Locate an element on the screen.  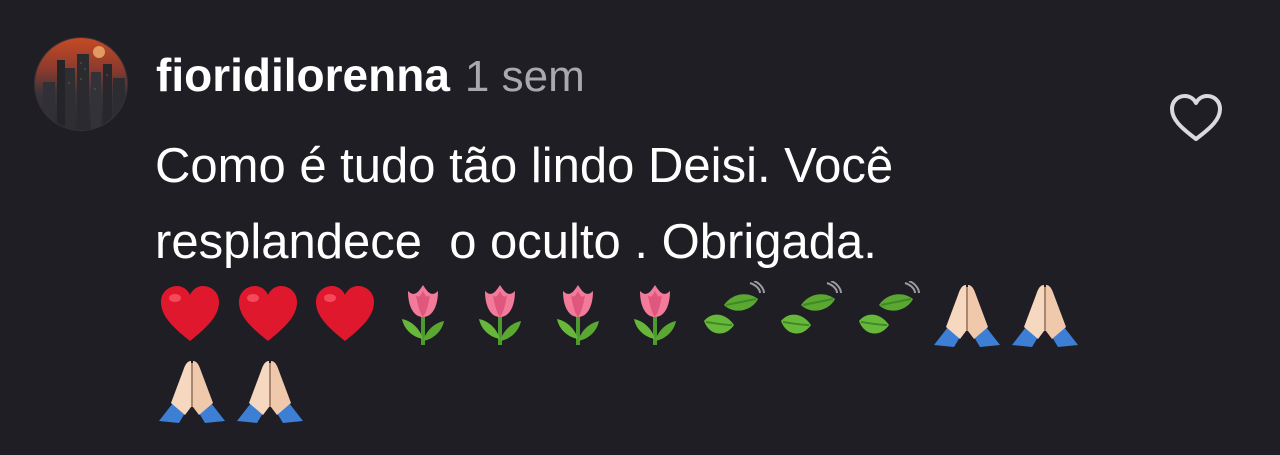
avatar-image is located at coordinates (81, 84).